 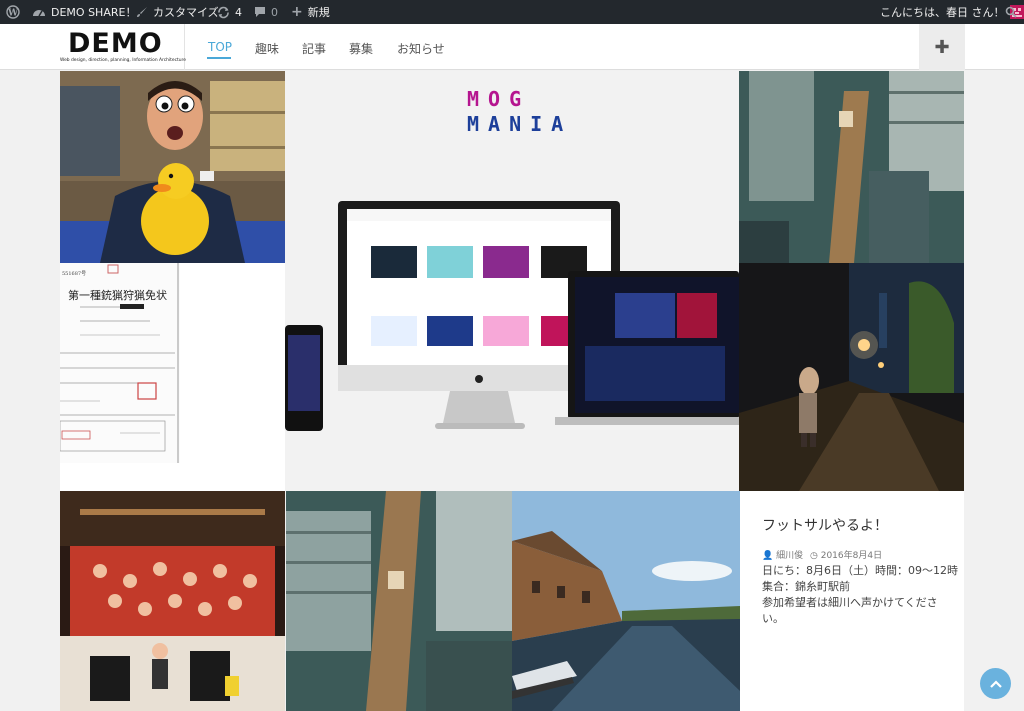 I want to click on svg-text: W, so click(x=13, y=14).